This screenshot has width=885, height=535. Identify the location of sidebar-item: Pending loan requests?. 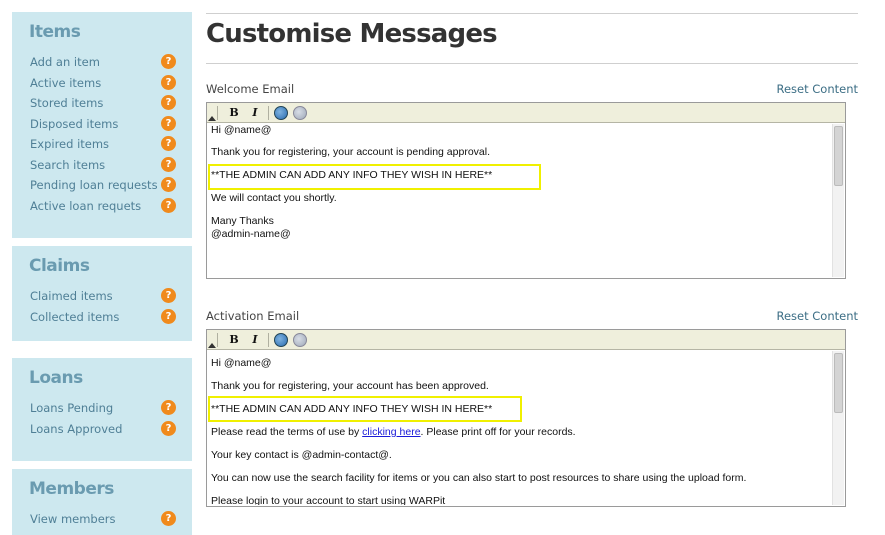
(102, 187).